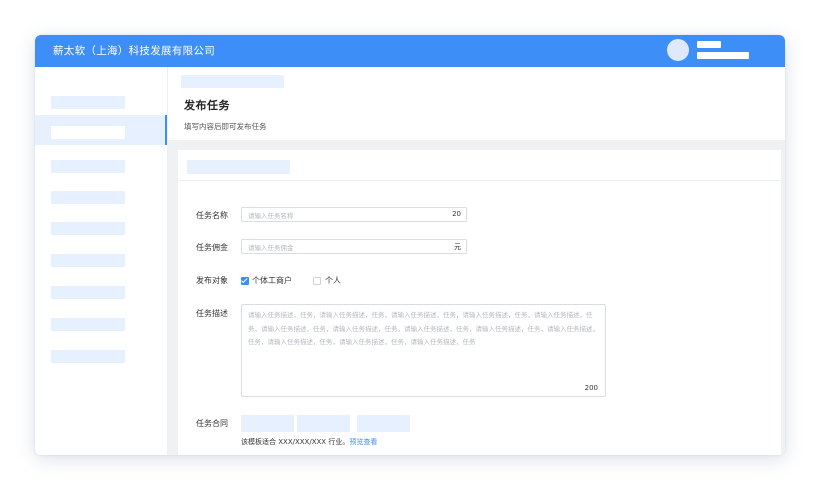 The height and width of the screenshot is (490, 820). I want to click on card-header, so click(479, 165).